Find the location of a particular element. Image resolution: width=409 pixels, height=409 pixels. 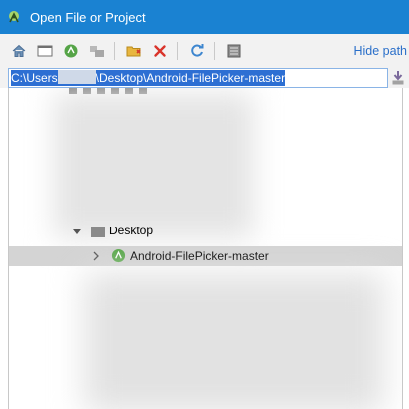

project-icon is located at coordinates (71, 51).